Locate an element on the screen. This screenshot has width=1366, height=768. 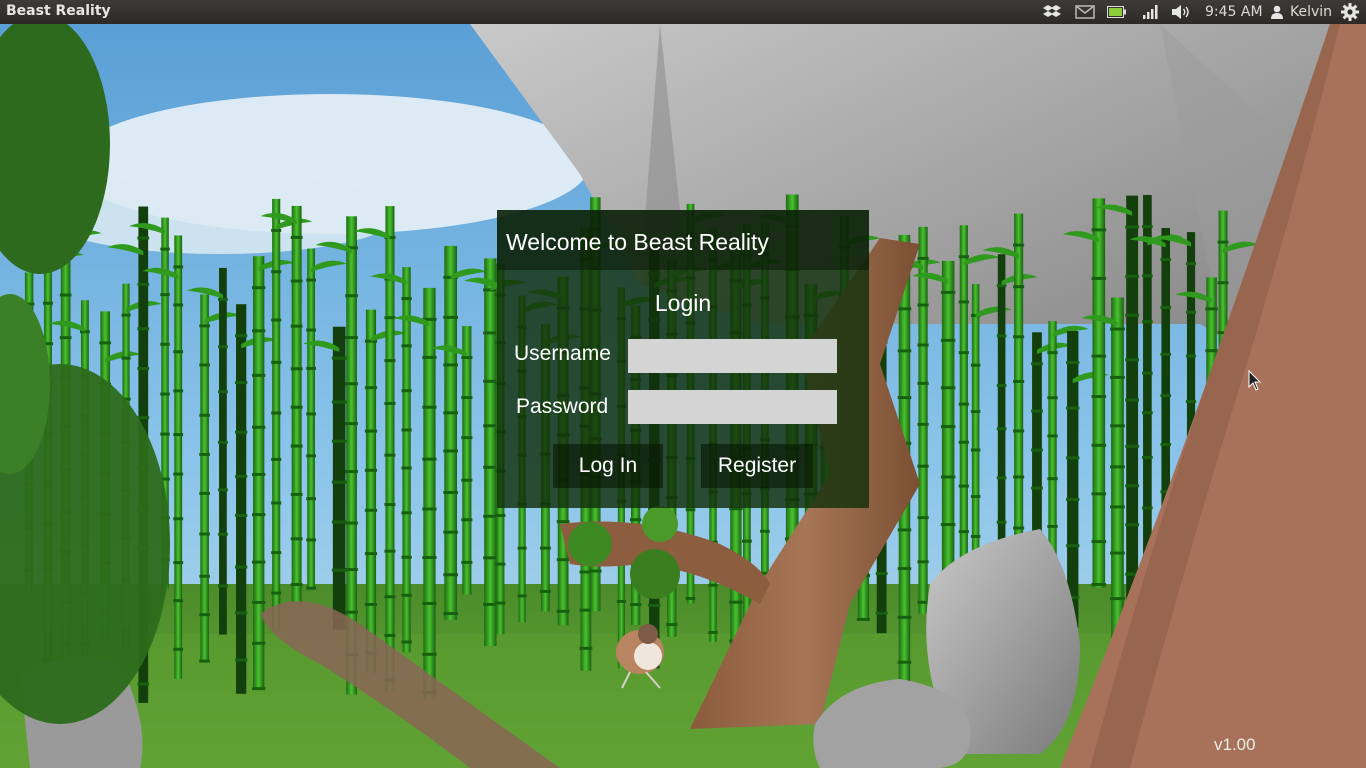
mouse-cursor-icon is located at coordinates (1255, 383).